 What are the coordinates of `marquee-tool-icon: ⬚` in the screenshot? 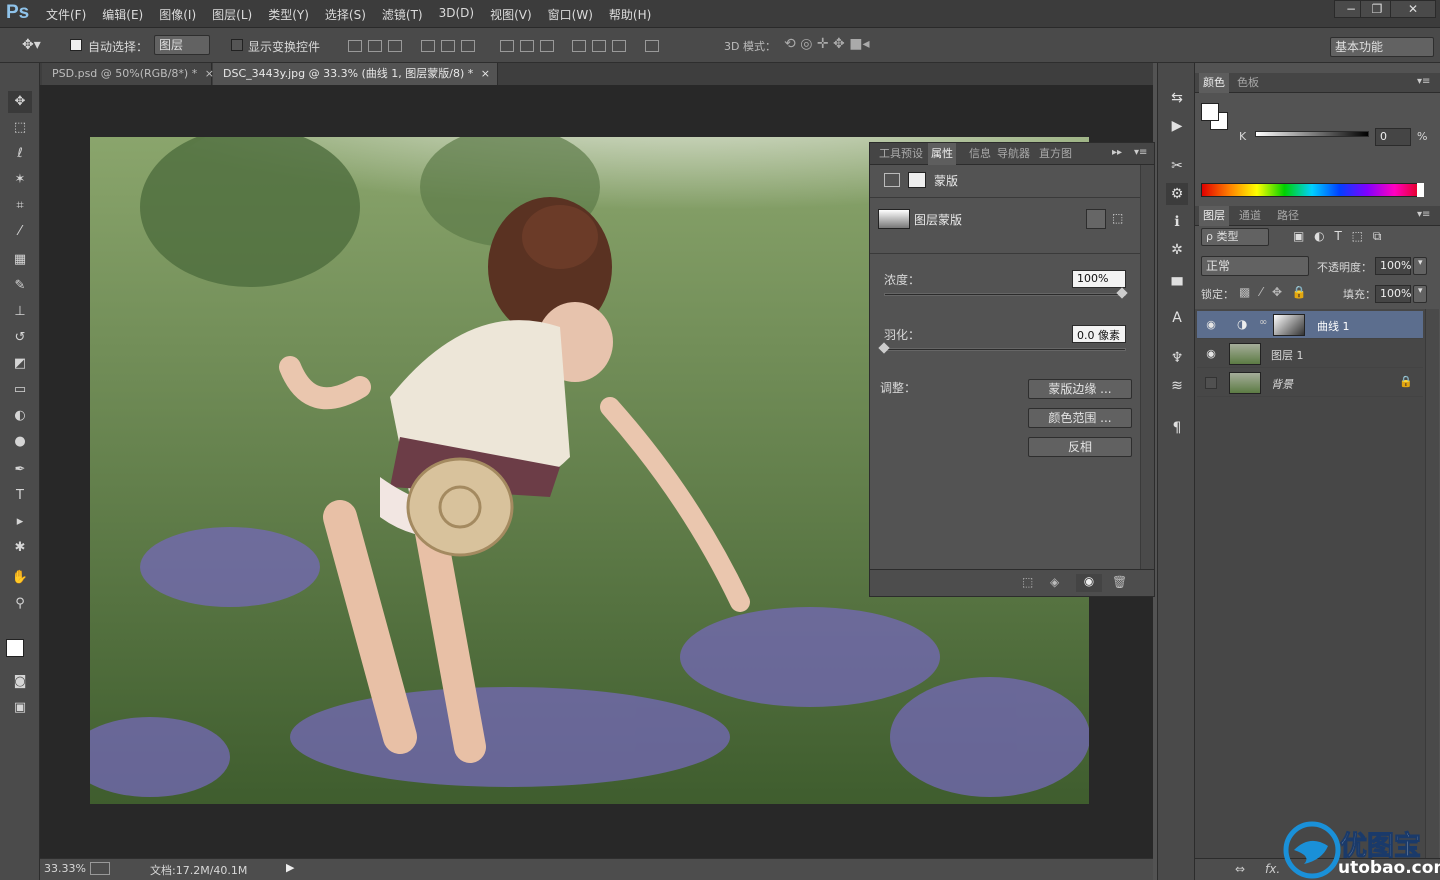 It's located at (20, 128).